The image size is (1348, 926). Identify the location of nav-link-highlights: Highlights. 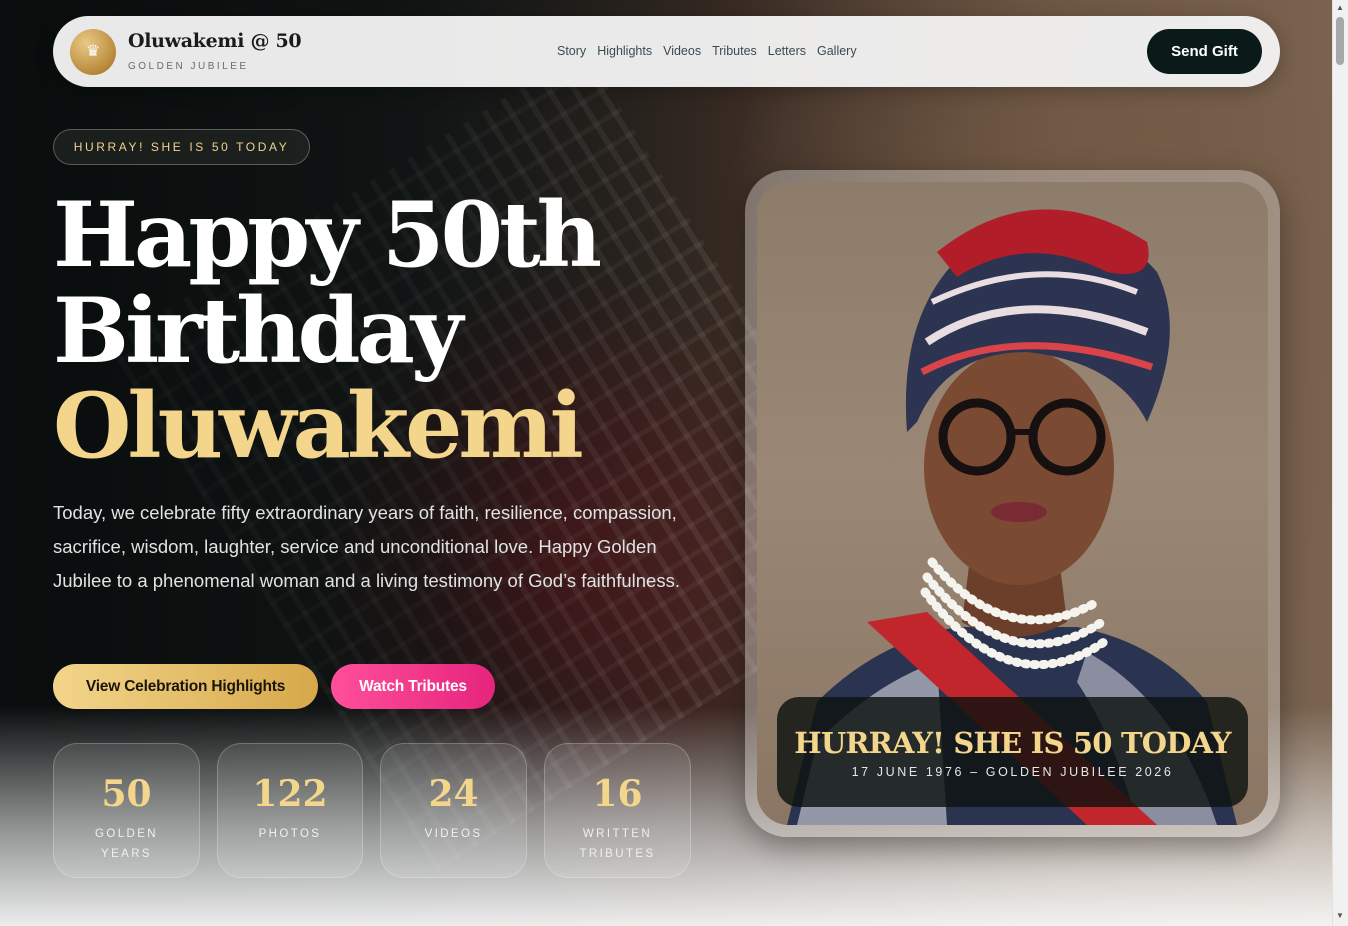
(624, 51).